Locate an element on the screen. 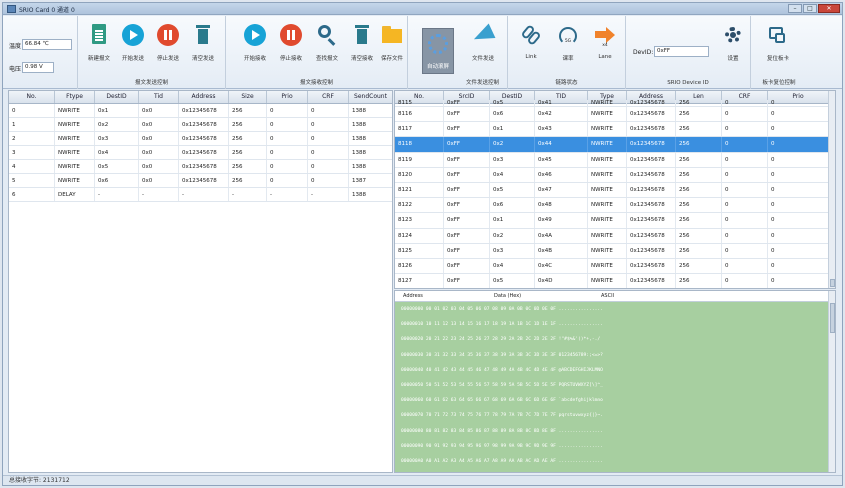 This screenshot has width=845, height=488. send-col-tid: Tid is located at coordinates (159, 97).